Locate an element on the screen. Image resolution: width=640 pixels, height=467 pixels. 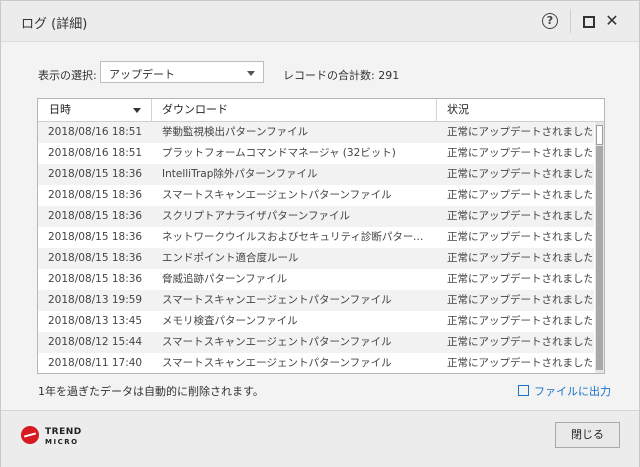
cell-datetime: 2018/08/13 13:45 is located at coordinates (95, 321).